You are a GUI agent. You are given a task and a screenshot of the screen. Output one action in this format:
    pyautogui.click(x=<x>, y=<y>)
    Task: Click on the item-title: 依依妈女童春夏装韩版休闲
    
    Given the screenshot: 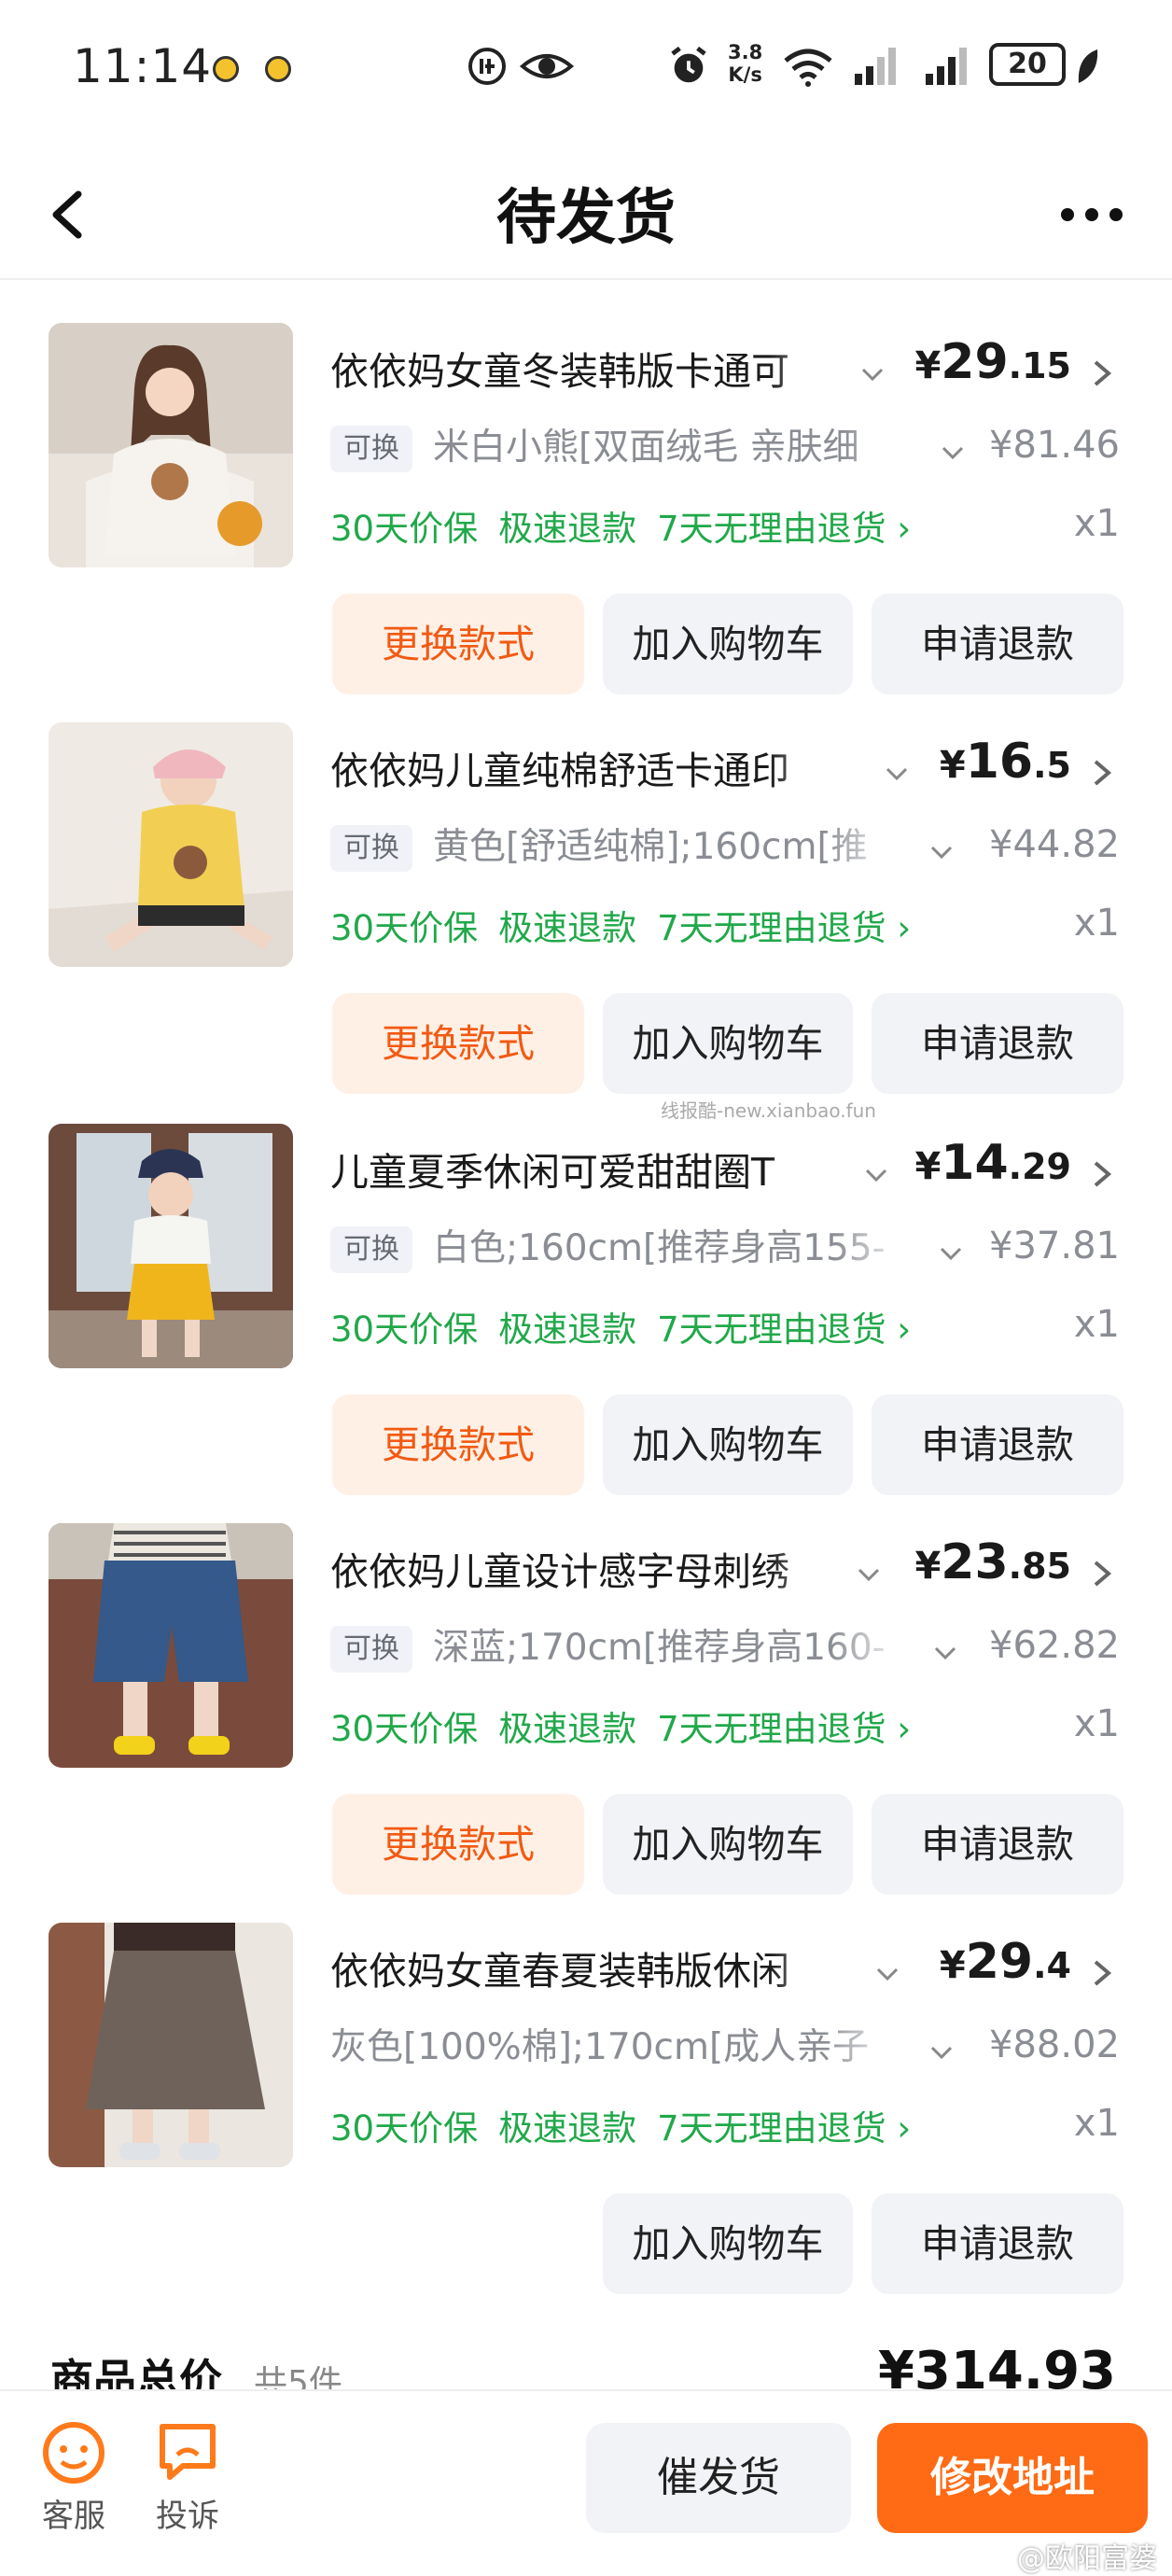 What is the action you would take?
    pyautogui.click(x=591, y=1967)
    